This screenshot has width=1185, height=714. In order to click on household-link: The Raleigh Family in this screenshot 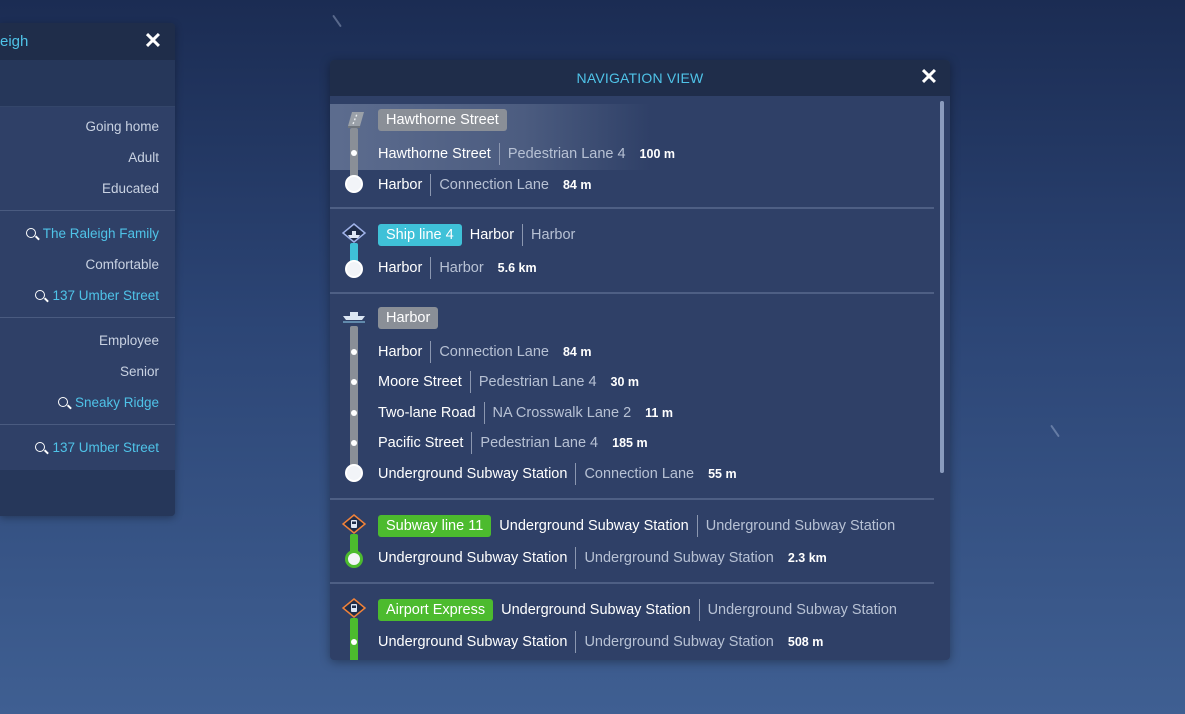, I will do `click(87, 233)`.